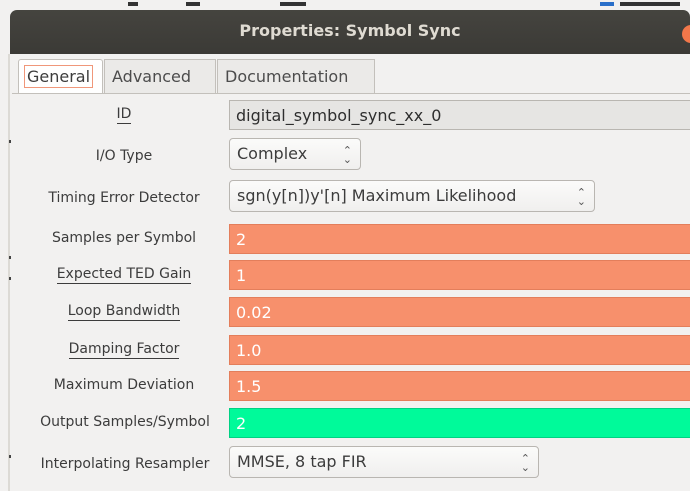 The height and width of the screenshot is (491, 690). I want to click on loop-bandwidth-label: Loop Bandwidth, so click(124, 312).